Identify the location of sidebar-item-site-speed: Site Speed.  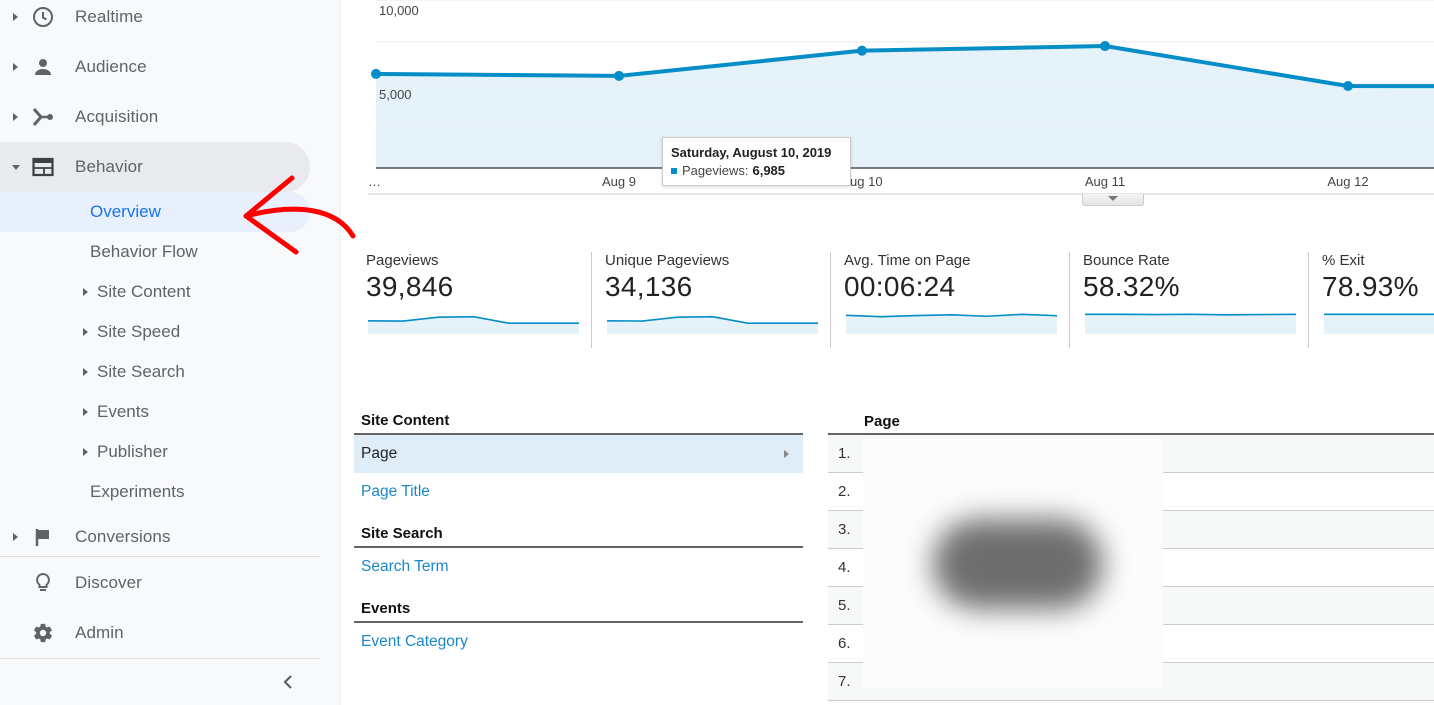
(155, 332).